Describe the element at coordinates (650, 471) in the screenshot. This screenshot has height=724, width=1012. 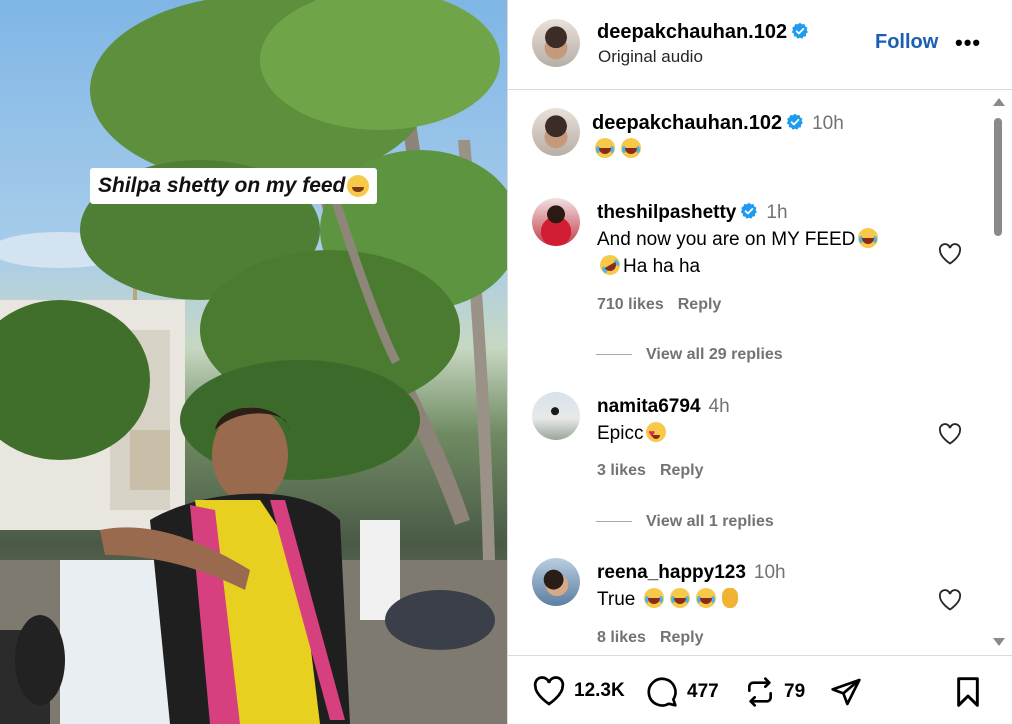
I see `comment-meta: 3 likes Reply` at that location.